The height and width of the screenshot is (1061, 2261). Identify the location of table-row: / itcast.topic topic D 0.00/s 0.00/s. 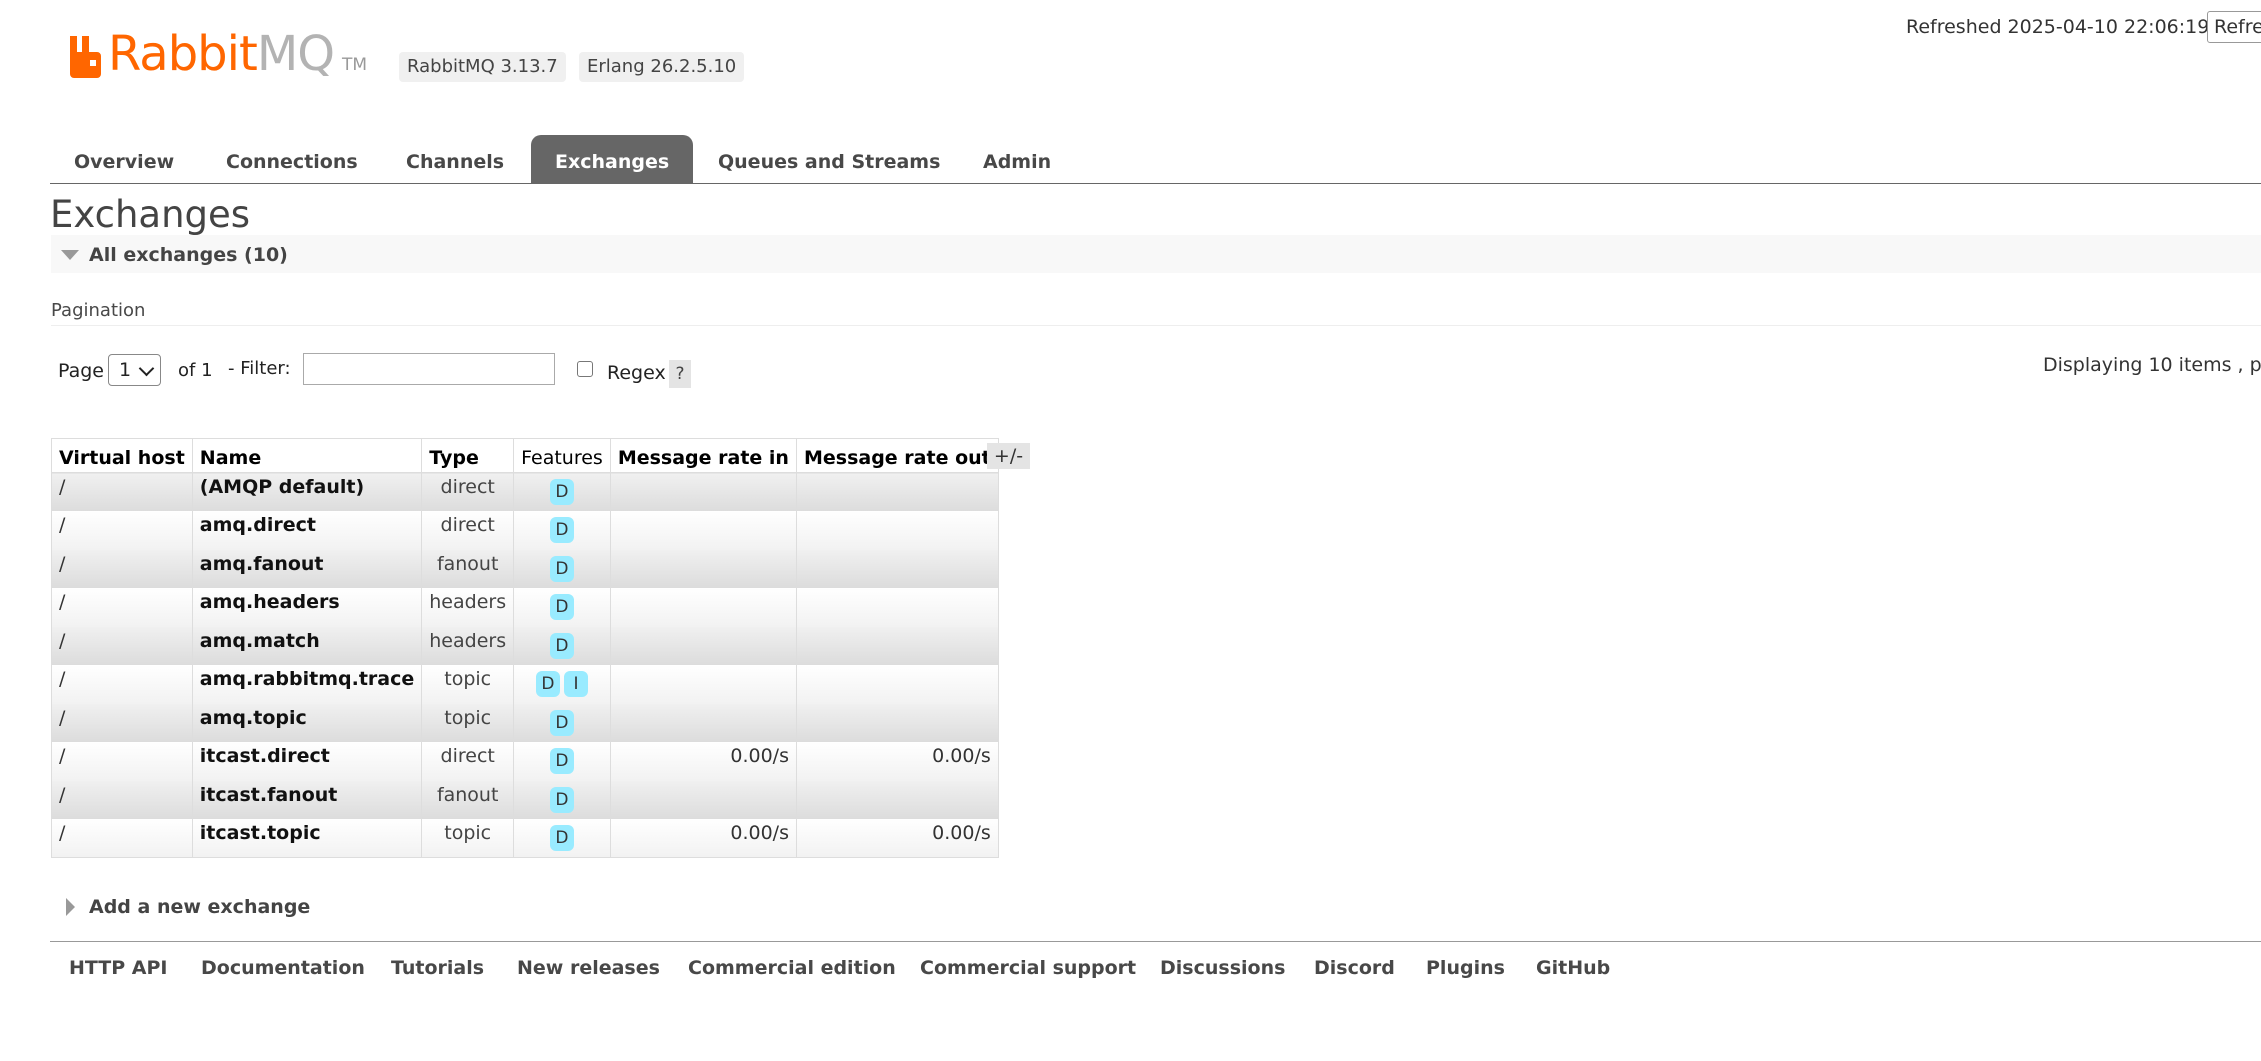
(525, 838).